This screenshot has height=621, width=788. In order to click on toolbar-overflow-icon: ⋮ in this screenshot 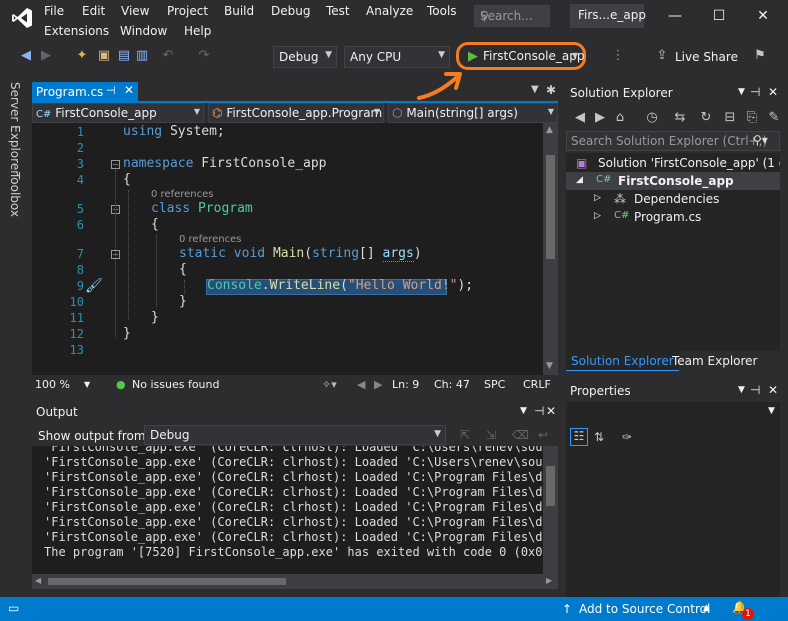, I will do `click(618, 56)`.